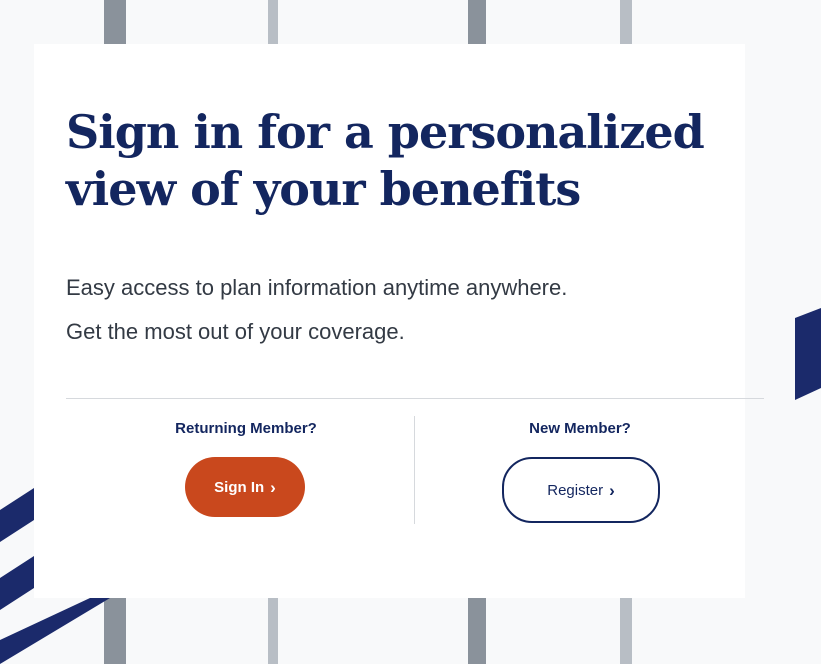 The width and height of the screenshot is (821, 664). What do you see at coordinates (575, 490) in the screenshot?
I see `register-button-label: Register` at bounding box center [575, 490].